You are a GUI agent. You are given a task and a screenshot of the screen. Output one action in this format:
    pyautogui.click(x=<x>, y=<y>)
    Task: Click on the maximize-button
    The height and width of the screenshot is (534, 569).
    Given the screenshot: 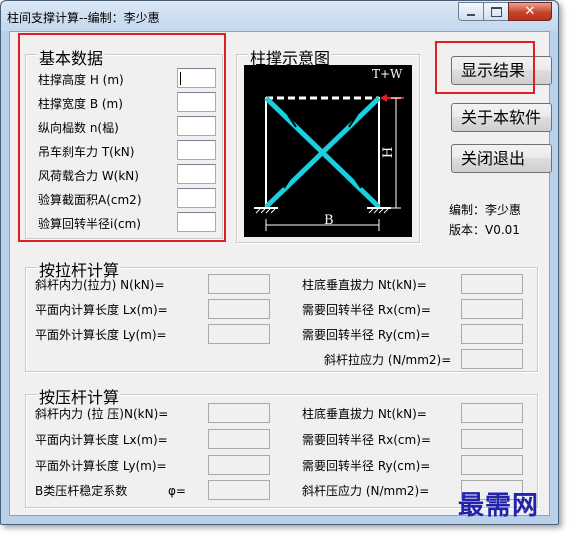 What is the action you would take?
    pyautogui.click(x=496, y=11)
    